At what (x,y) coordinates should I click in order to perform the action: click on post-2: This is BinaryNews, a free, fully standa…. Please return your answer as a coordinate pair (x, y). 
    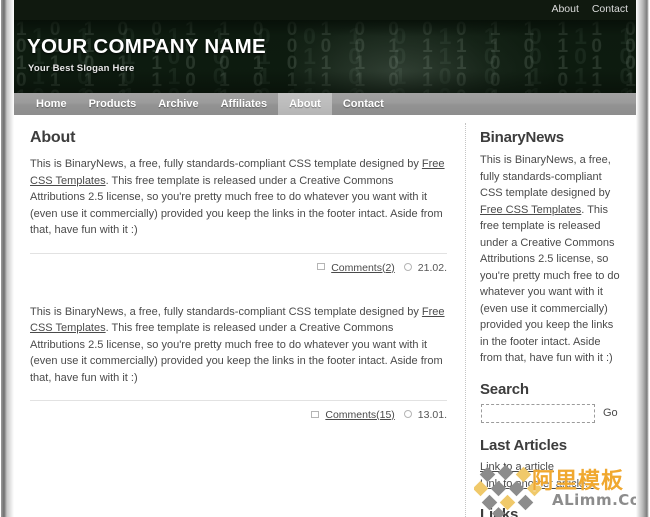
    Looking at the image, I should click on (238, 362).